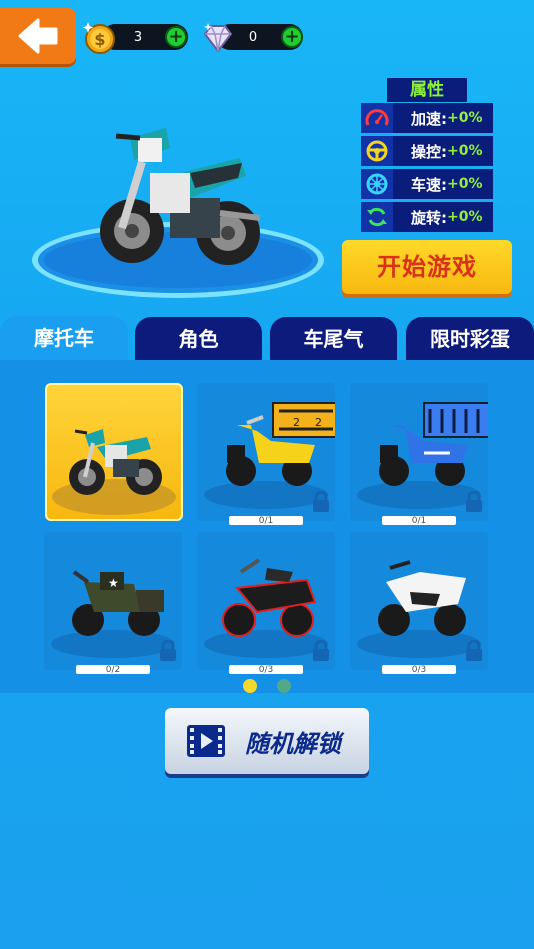  I want to click on item-slot-white-sport-bike: 0/3, so click(419, 603).